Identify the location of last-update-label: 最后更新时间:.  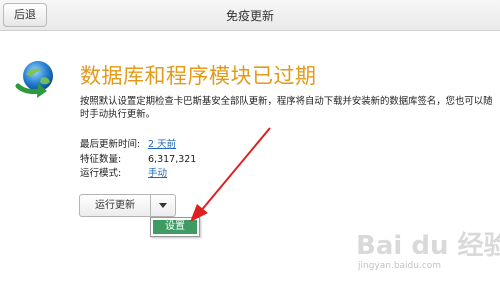
(110, 144).